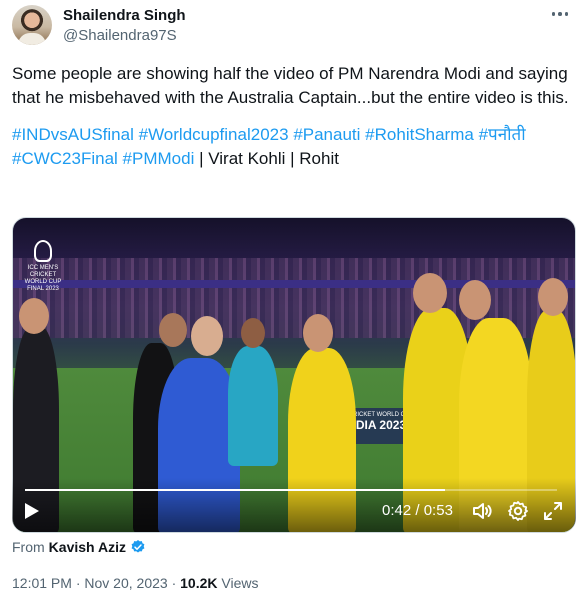  Describe the element at coordinates (159, 158) in the screenshot. I see `hashtag-link: #PMModi` at that location.